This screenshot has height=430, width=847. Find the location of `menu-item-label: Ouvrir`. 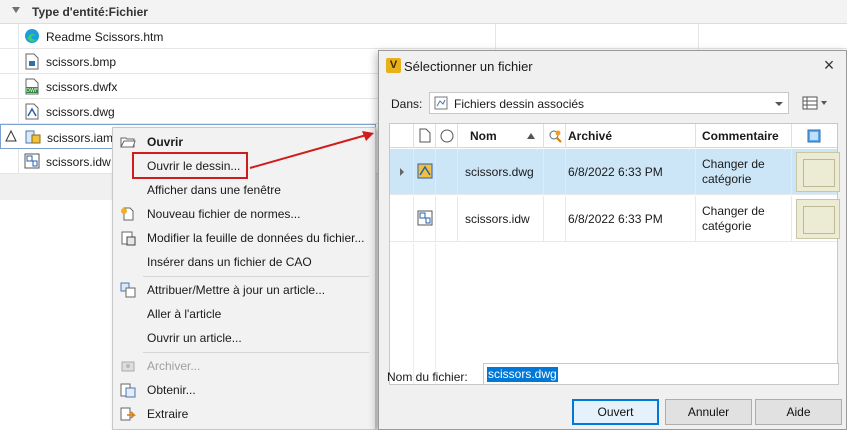

menu-item-label: Ouvrir is located at coordinates (165, 142).